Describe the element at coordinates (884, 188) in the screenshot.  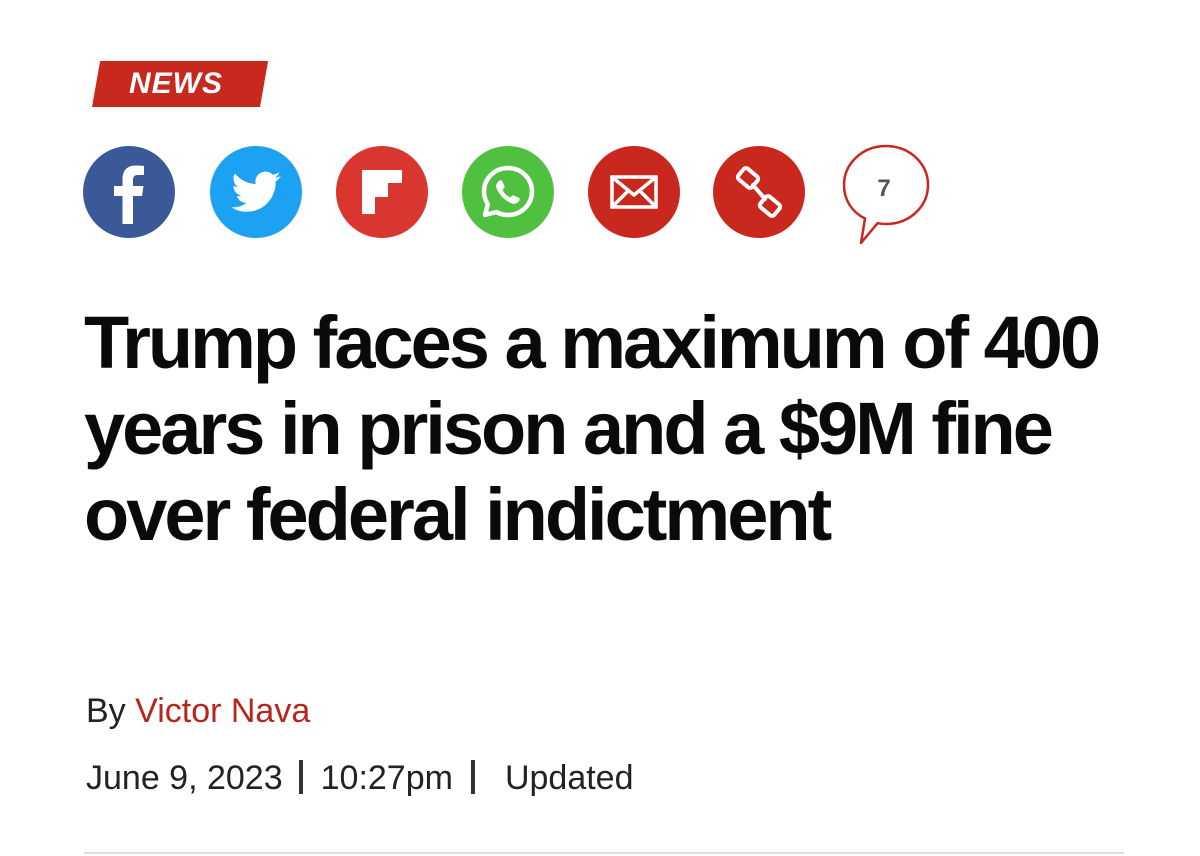
I see `comment-count: 7` at that location.